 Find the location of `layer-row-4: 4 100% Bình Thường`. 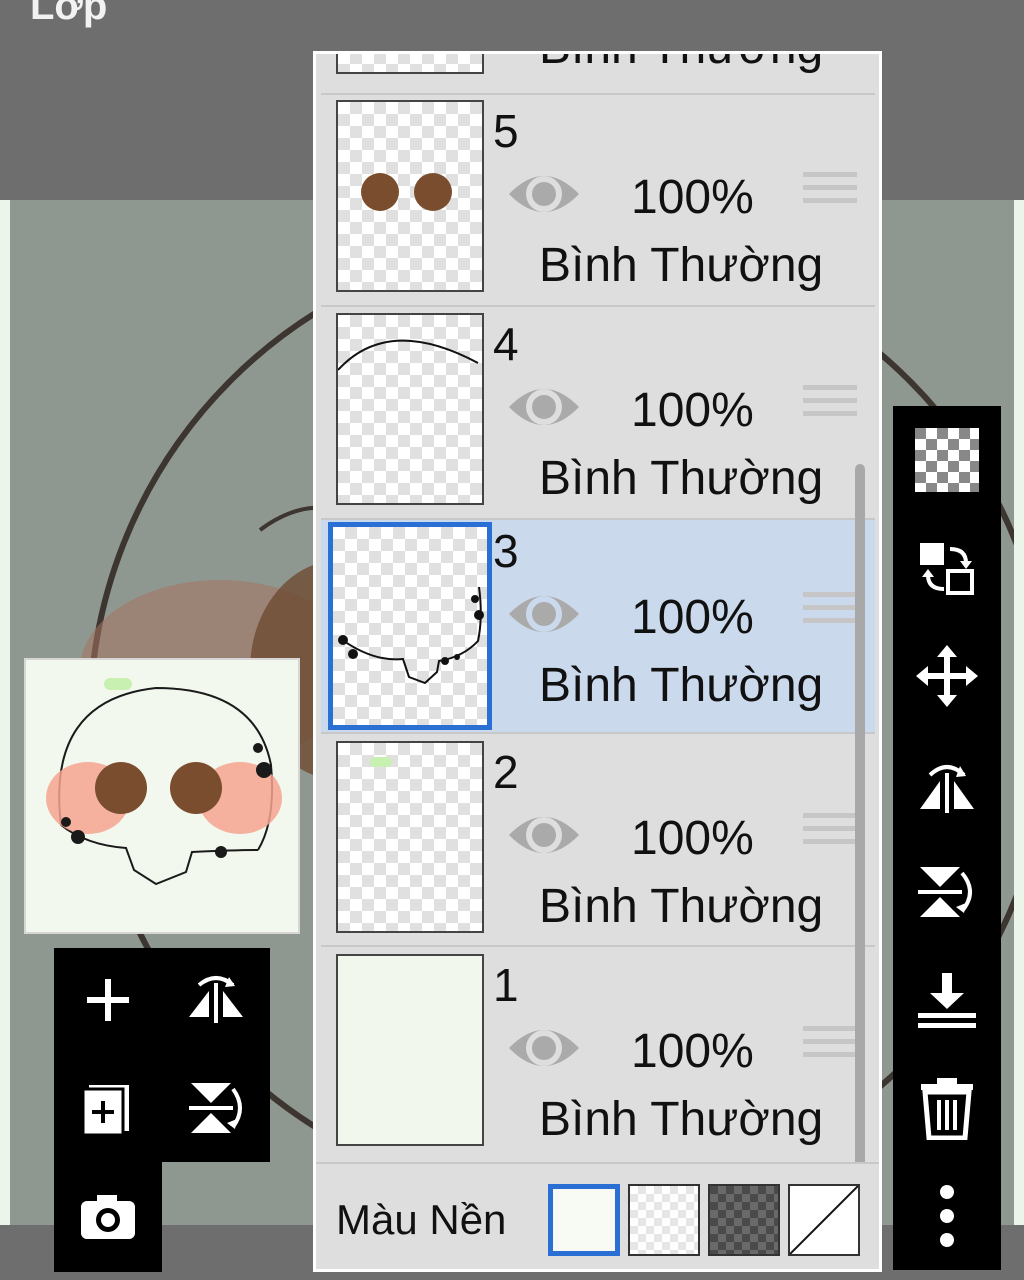

layer-row-4: 4 100% Bình Thường is located at coordinates (598, 419).